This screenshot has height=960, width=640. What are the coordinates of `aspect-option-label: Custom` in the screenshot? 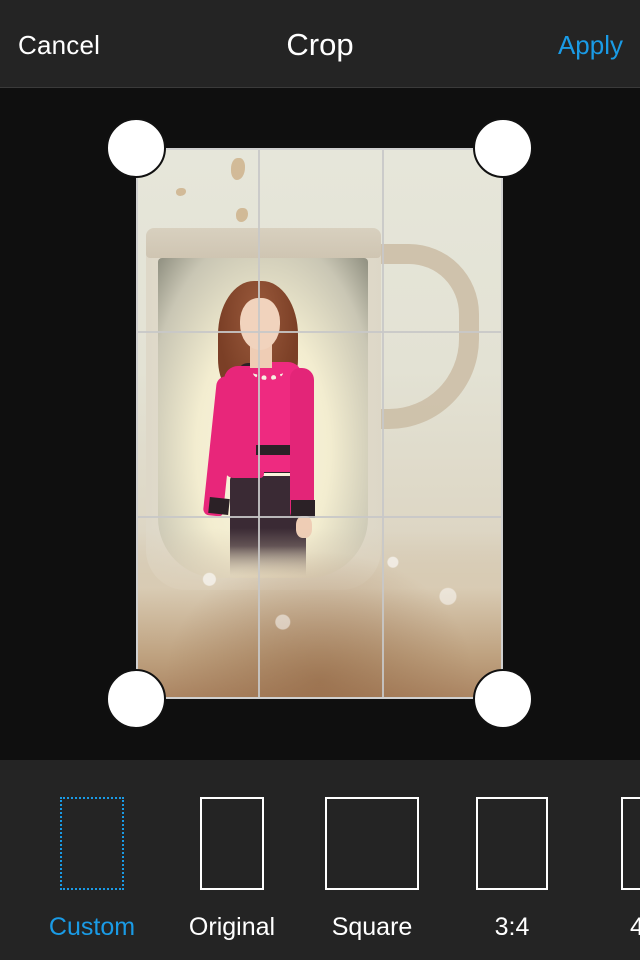 It's located at (92, 927).